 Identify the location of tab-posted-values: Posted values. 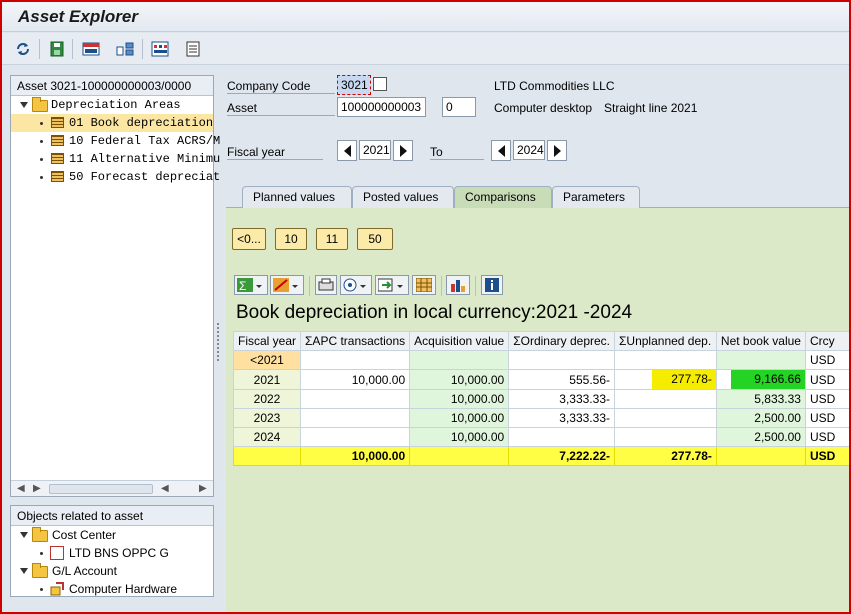
(403, 197).